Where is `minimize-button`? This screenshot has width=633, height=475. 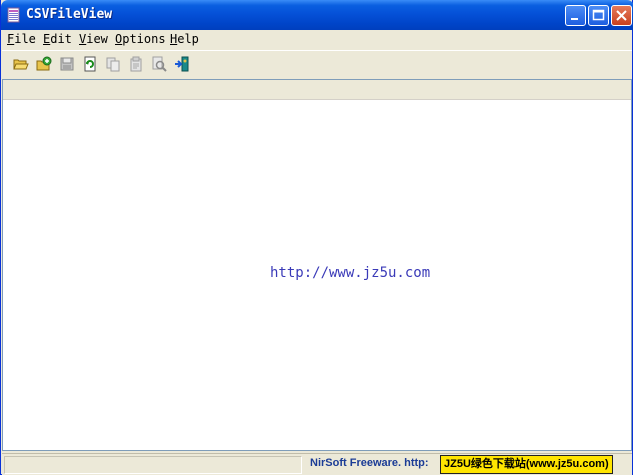 minimize-button is located at coordinates (575, 15).